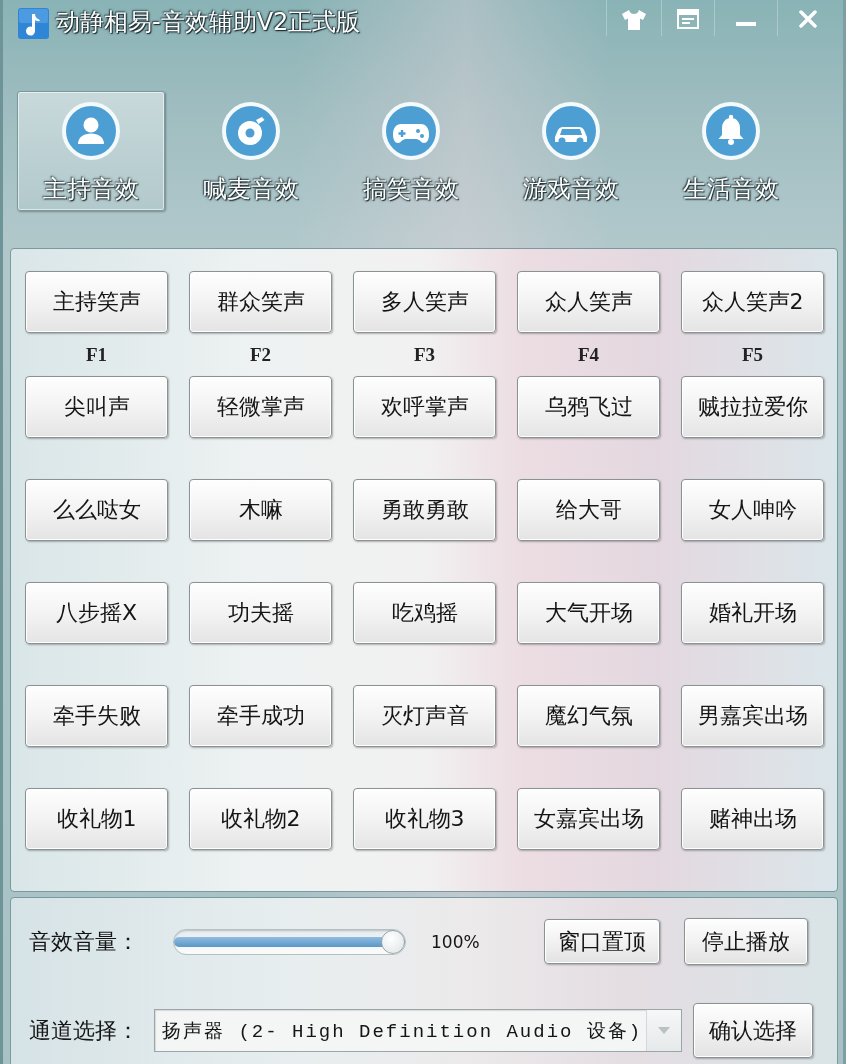 The image size is (846, 1064). Describe the element at coordinates (731, 131) in the screenshot. I see `bell-icon` at that location.